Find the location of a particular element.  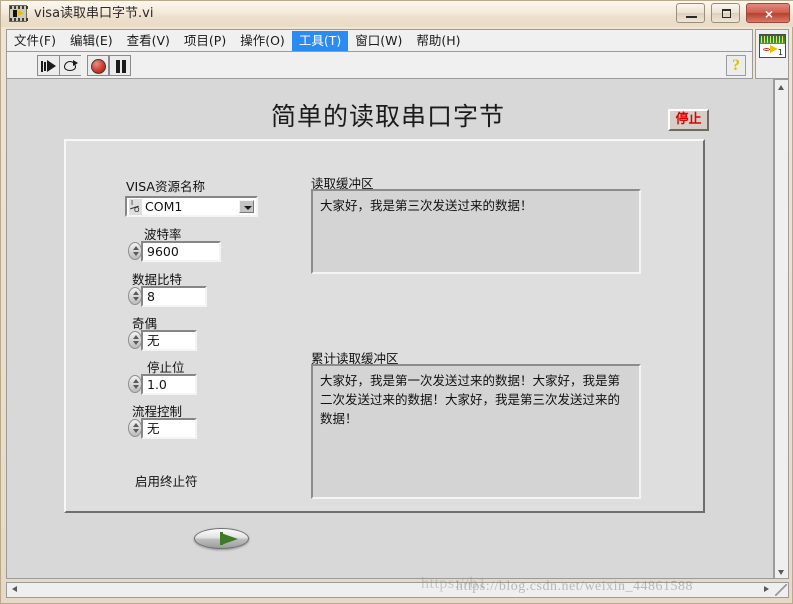

abort-button is located at coordinates (98, 65).